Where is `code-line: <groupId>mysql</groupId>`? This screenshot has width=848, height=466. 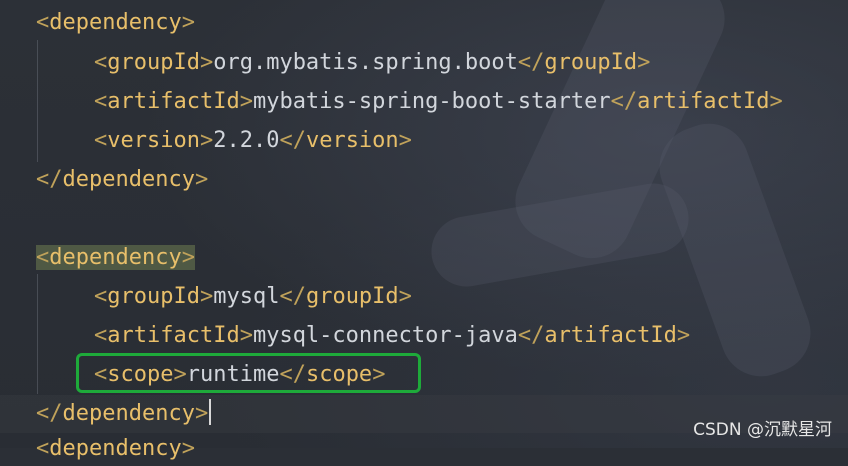 code-line: <groupId>mysql</groupId> is located at coordinates (206, 297).